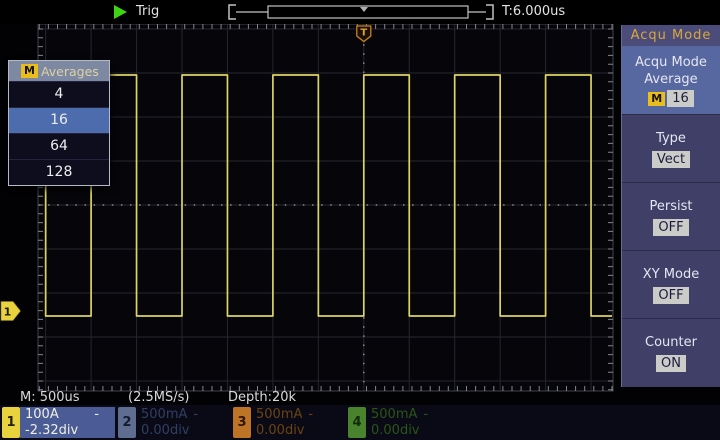 The height and width of the screenshot is (440, 720). I want to click on memory-window-indicator, so click(361, 12).